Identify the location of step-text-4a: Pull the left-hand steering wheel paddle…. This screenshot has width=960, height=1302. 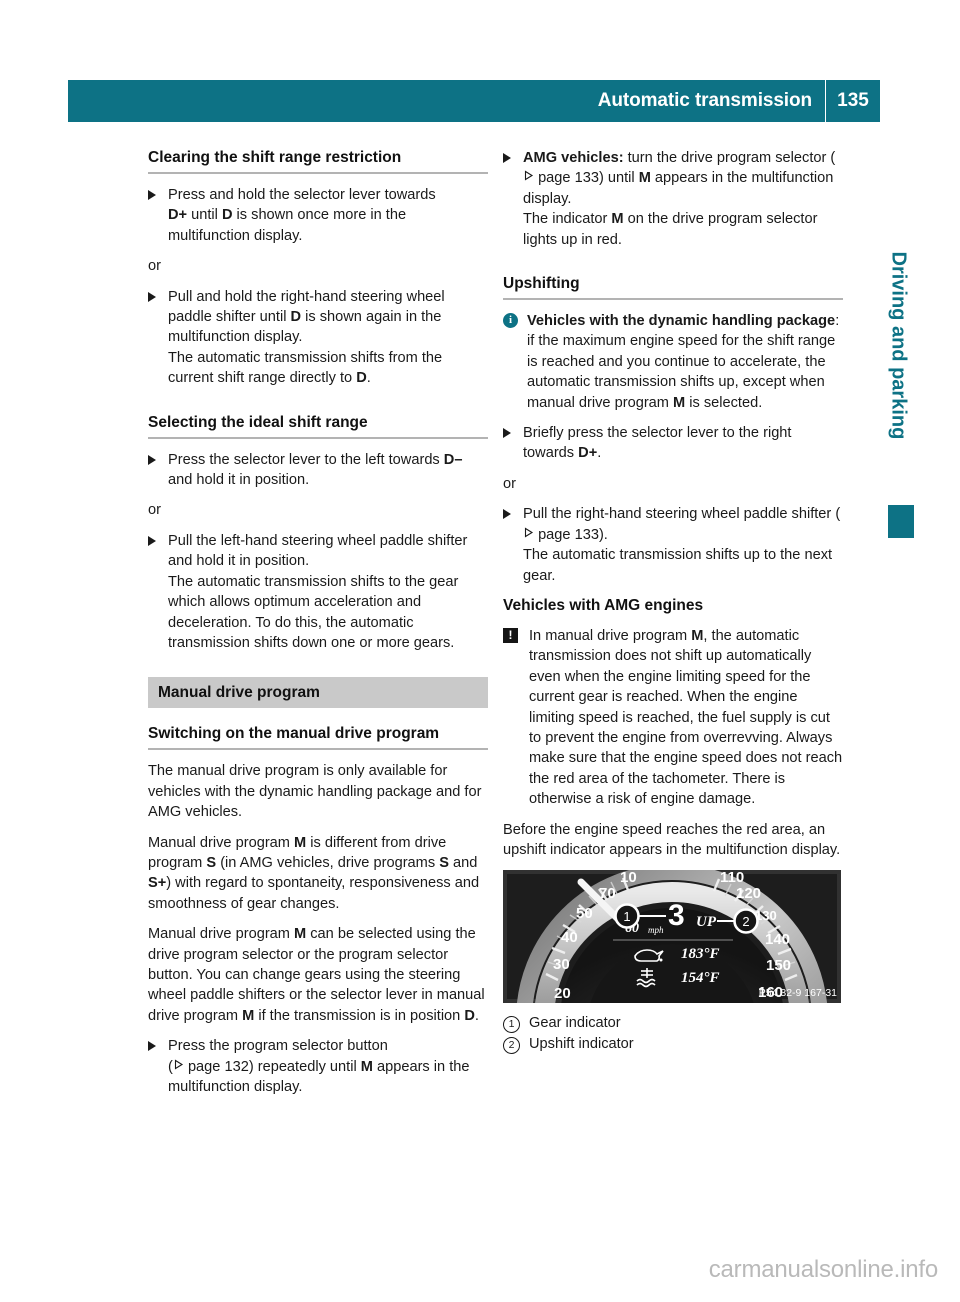
(318, 551).